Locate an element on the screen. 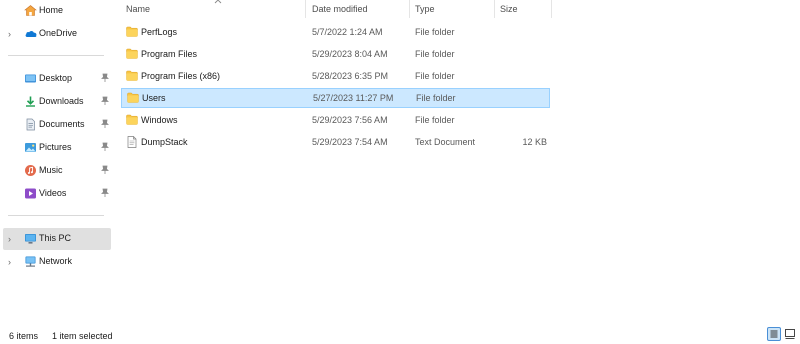 The image size is (800, 344). sidebar-item-this-pc: › This PC is located at coordinates (57, 239).